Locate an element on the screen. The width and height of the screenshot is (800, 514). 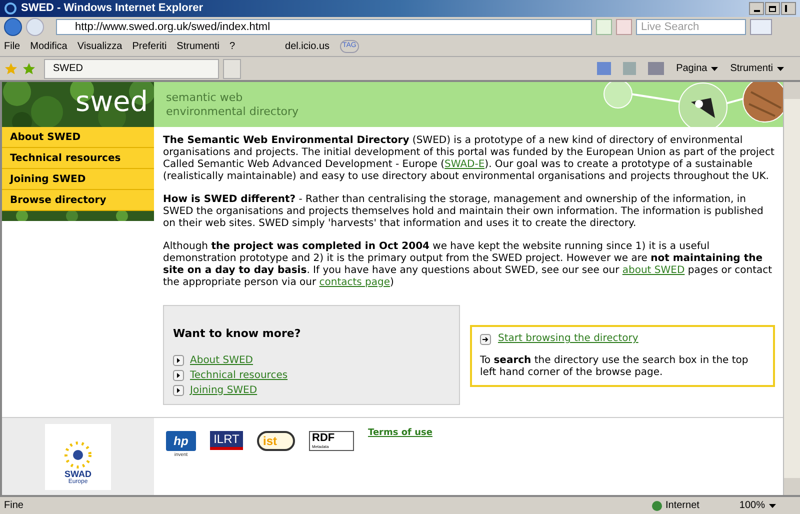
star-icon is located at coordinates (11, 69).